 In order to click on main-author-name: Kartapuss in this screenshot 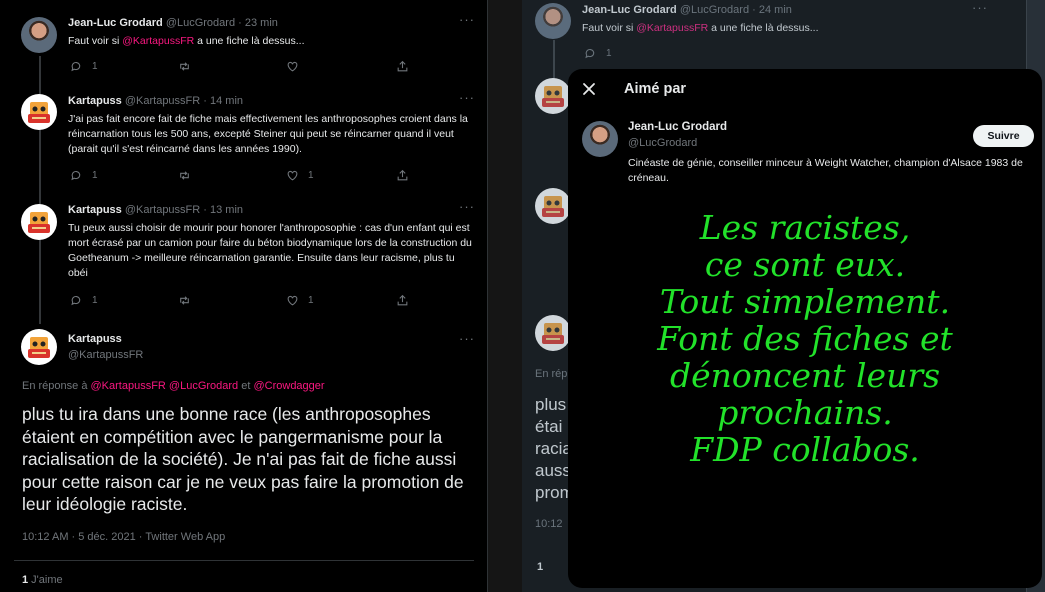, I will do `click(95, 339)`.